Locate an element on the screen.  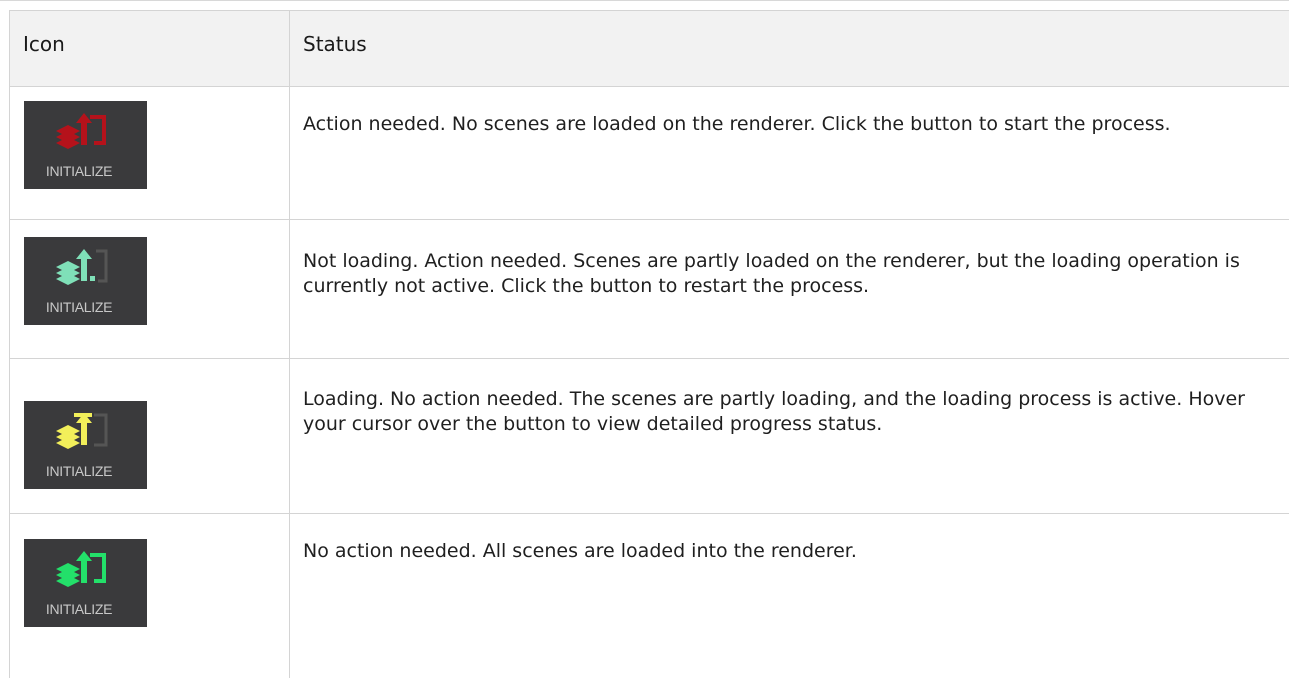
header-icon-column: Icon is located at coordinates (44, 44).